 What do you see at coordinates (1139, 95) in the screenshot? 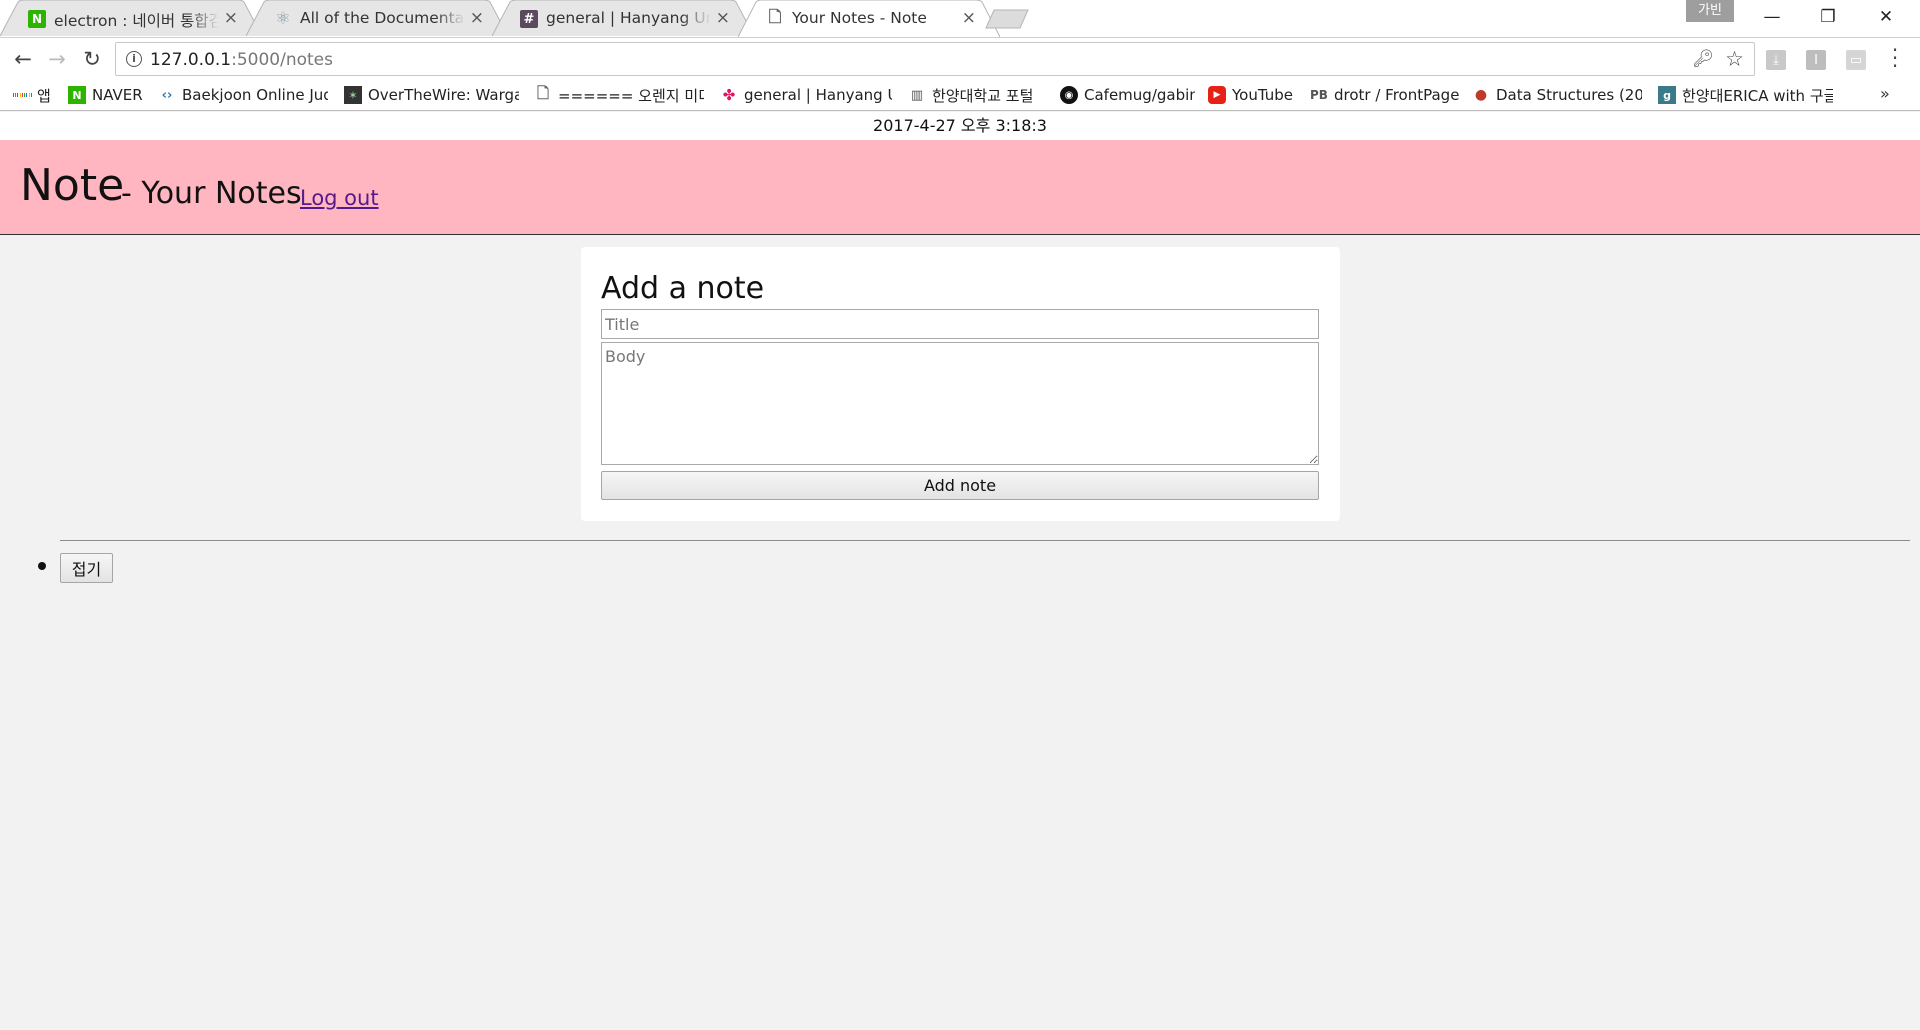
I see `bookmark-label: Cafemug/gabin` at bounding box center [1139, 95].